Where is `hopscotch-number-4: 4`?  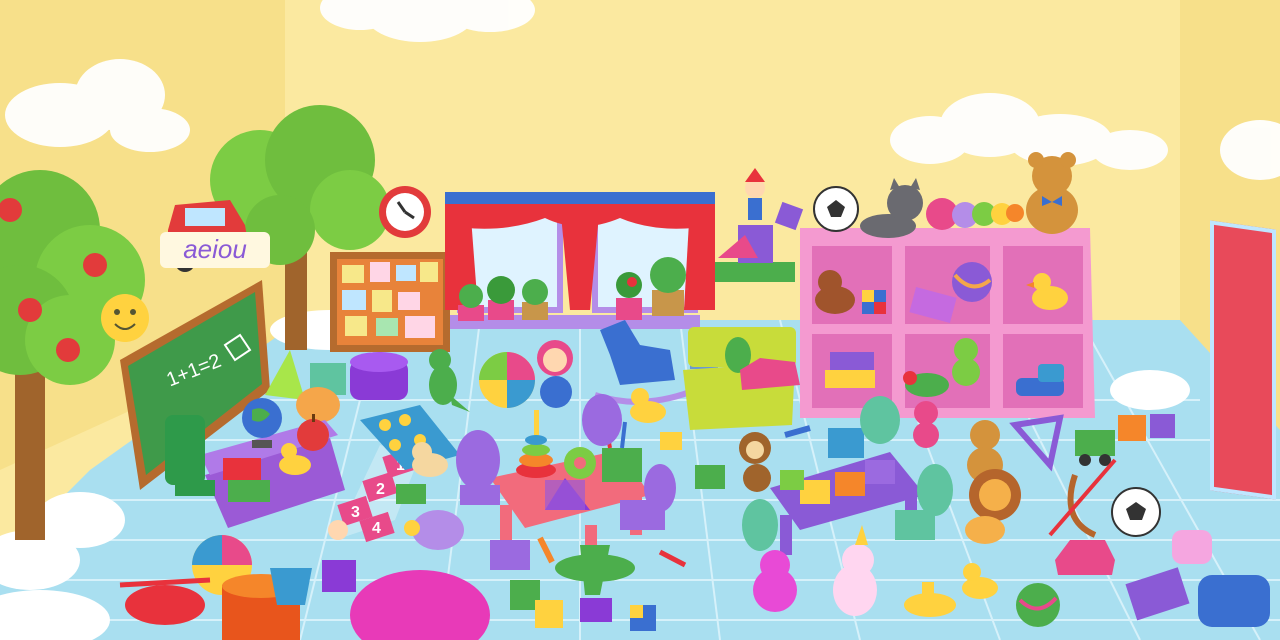 hopscotch-number-4: 4 is located at coordinates (376, 528).